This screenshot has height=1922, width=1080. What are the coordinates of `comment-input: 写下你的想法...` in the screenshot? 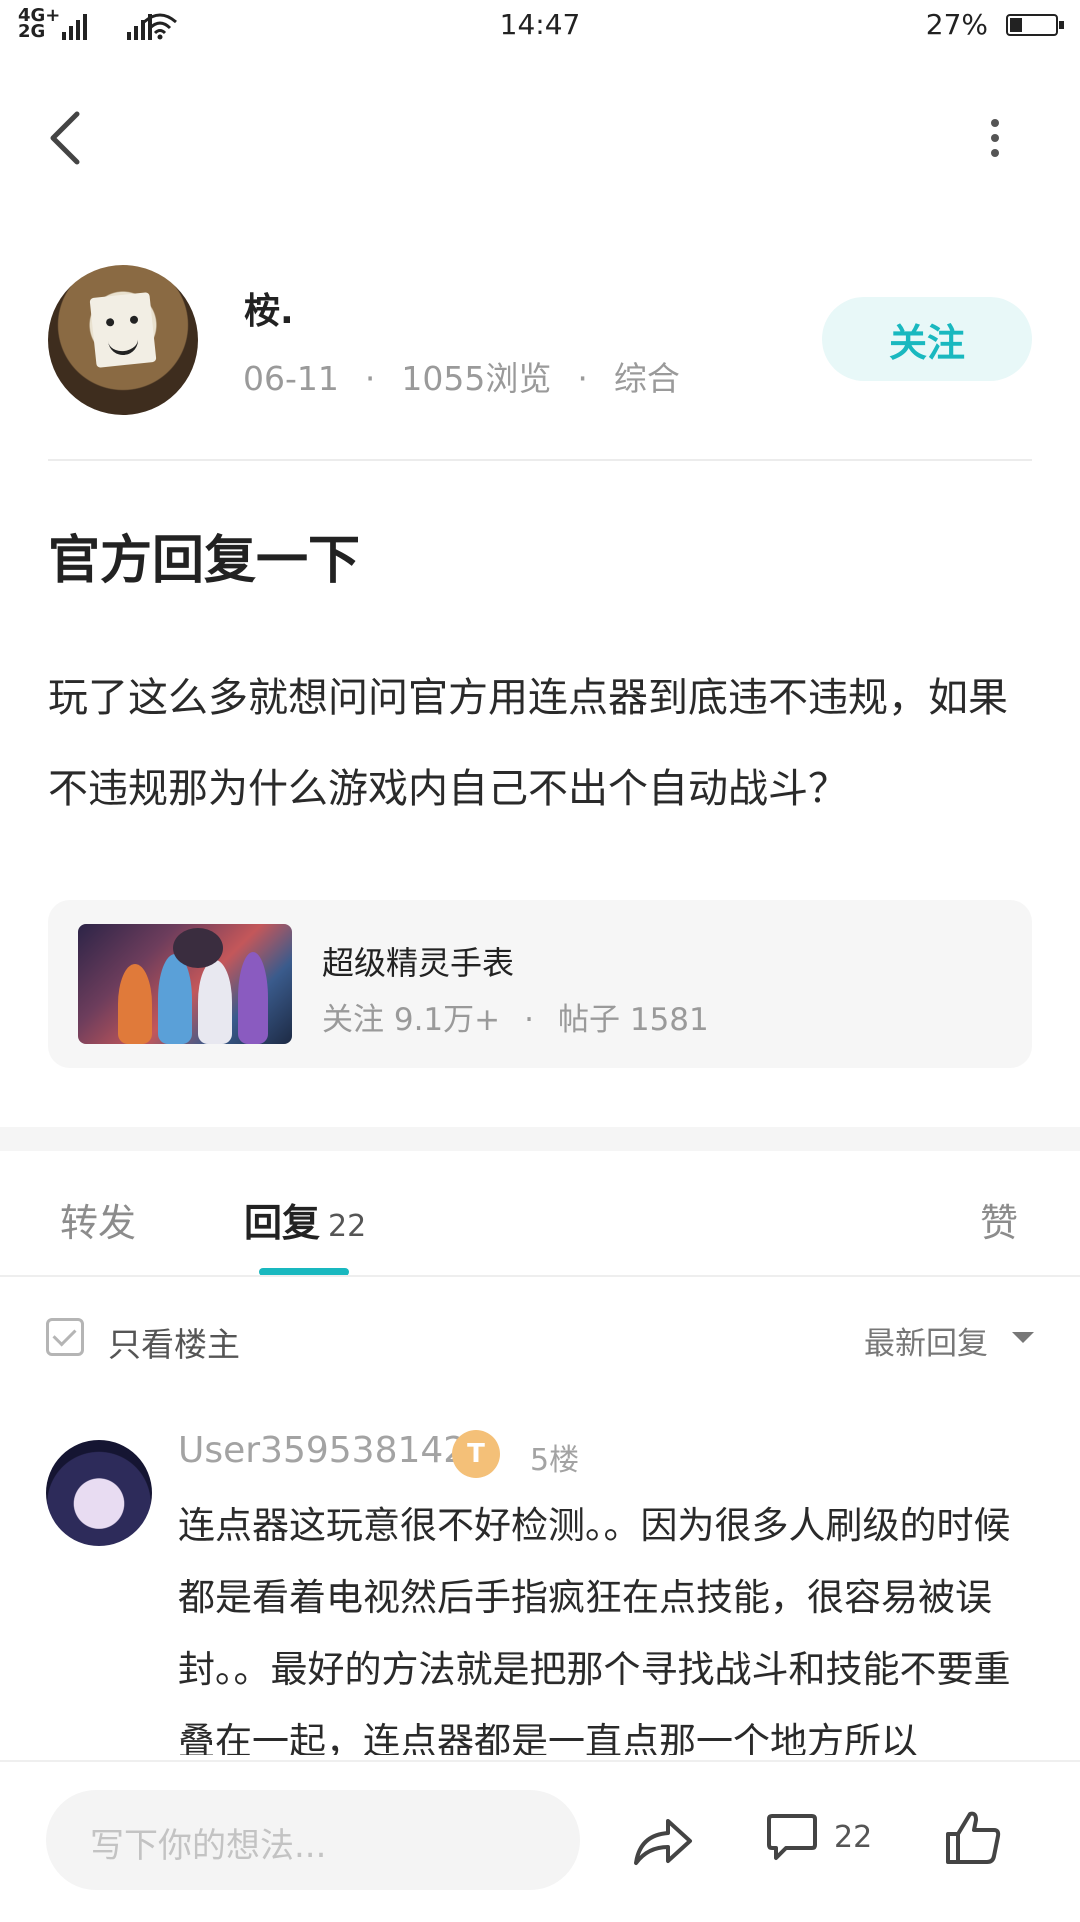 It's located at (313, 1840).